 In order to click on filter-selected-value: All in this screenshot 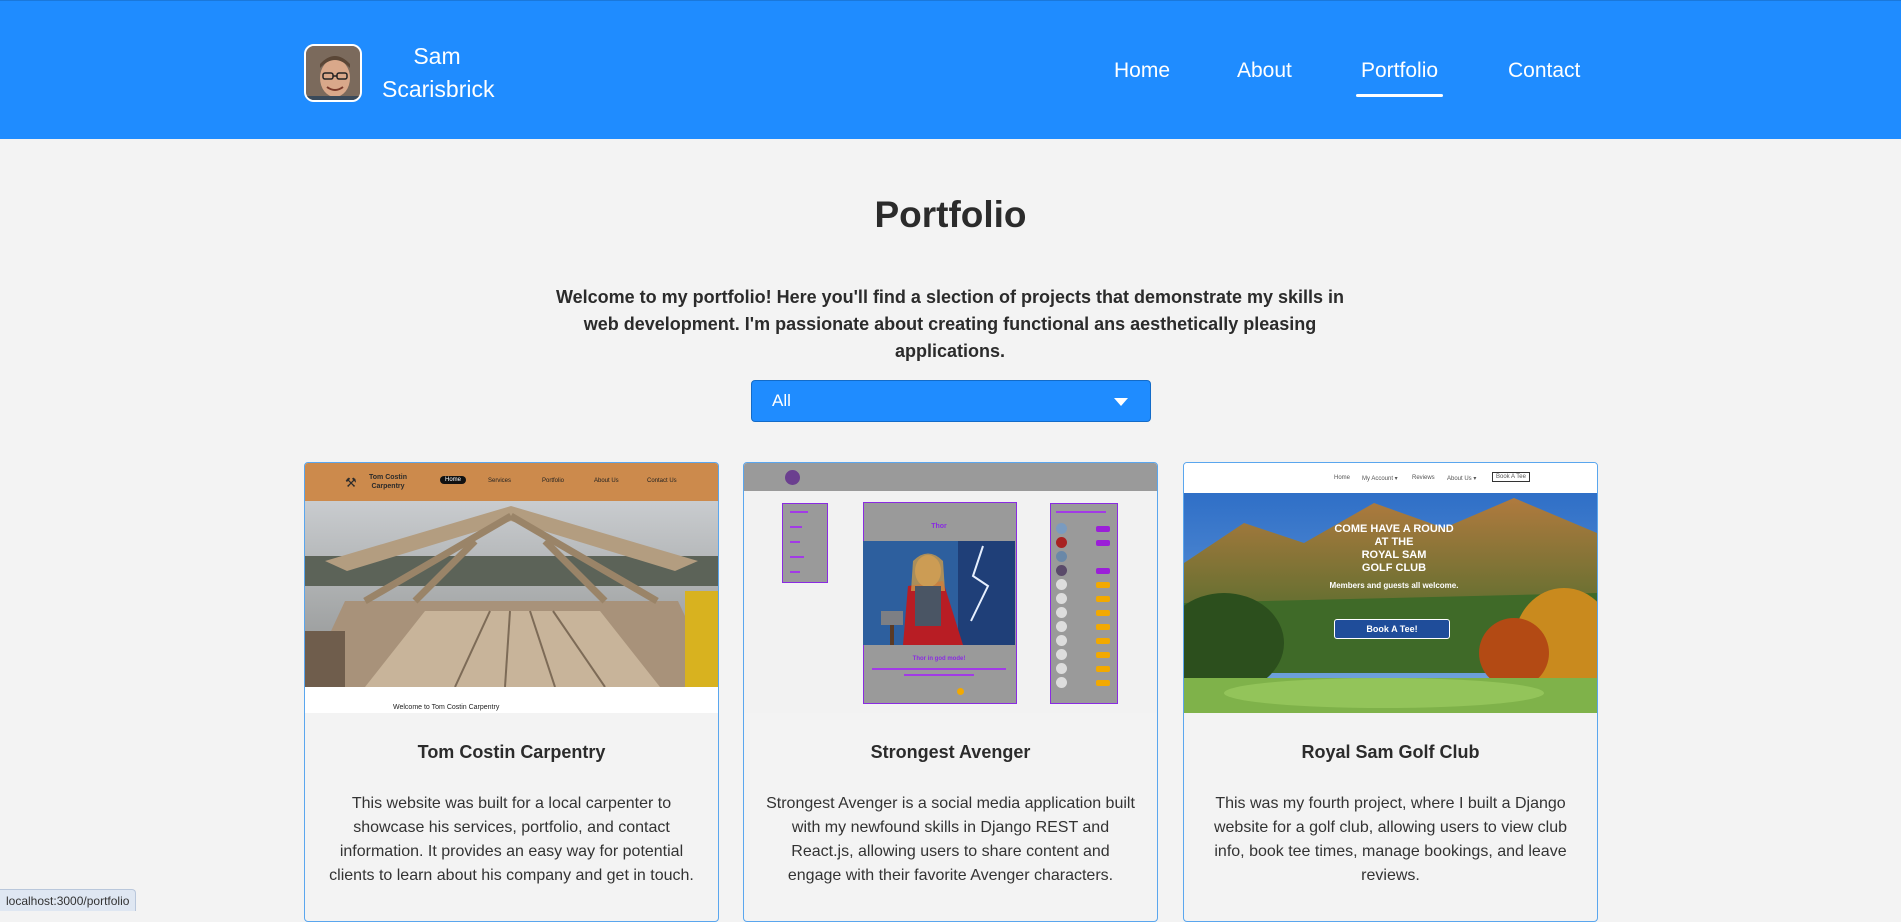, I will do `click(781, 400)`.